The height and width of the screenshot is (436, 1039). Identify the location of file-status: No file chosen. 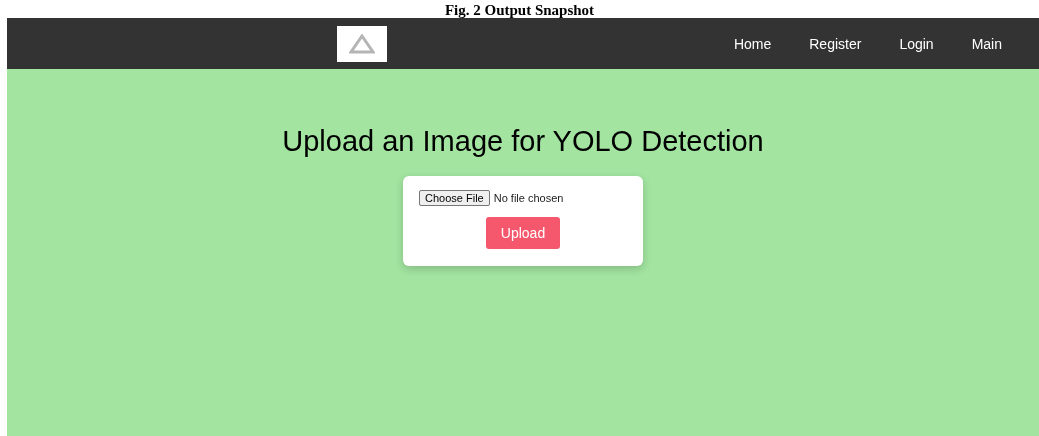
(528, 198).